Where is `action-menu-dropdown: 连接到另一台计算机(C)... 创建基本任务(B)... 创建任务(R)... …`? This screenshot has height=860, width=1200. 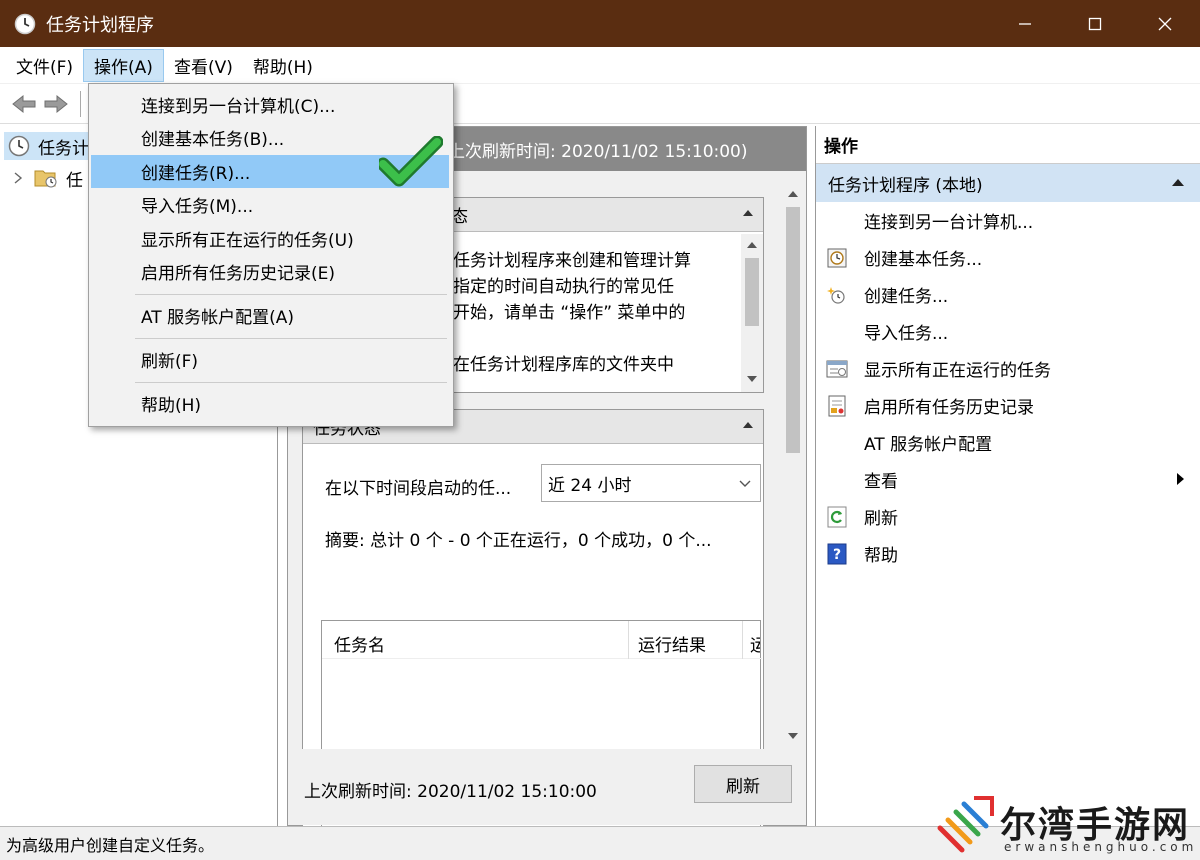 action-menu-dropdown: 连接到另一台计算机(C)... 创建基本任务(B)... 创建任务(R)... … is located at coordinates (271, 255).